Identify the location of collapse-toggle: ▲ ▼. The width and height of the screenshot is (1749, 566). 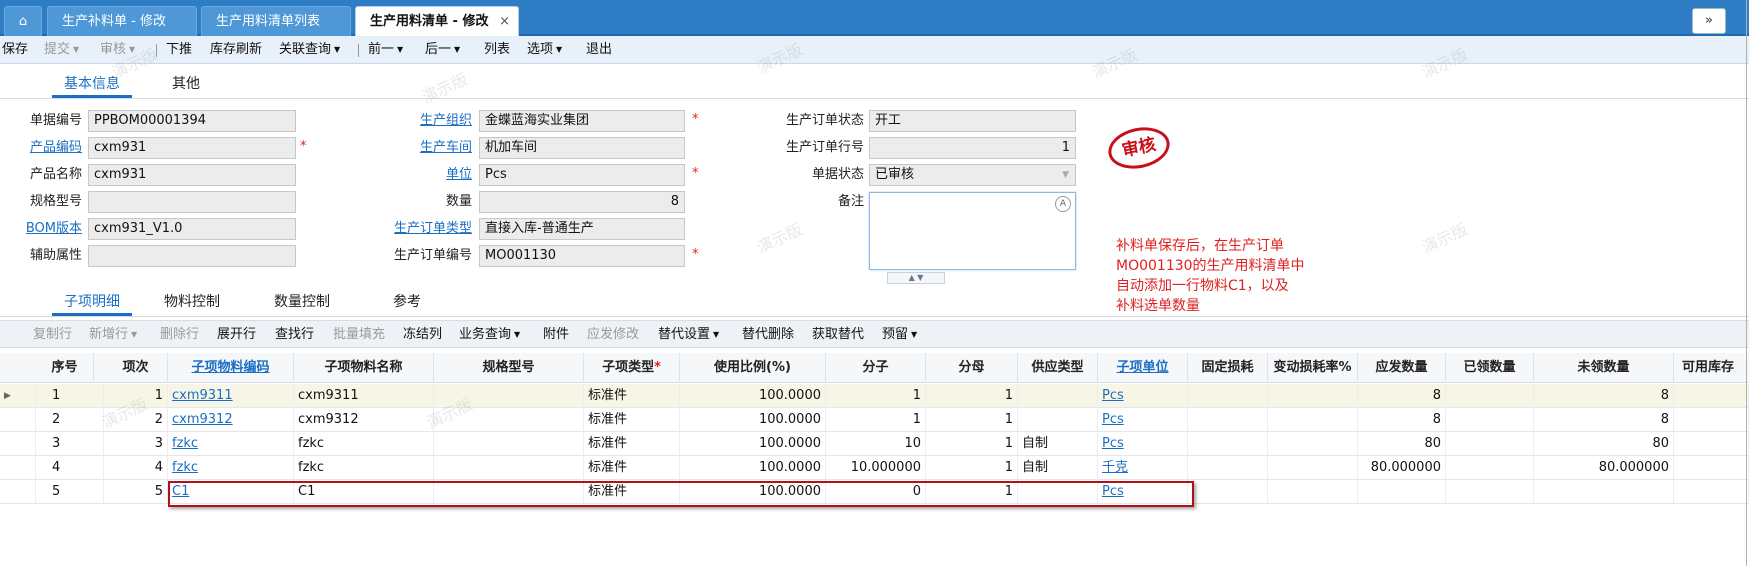
(916, 278).